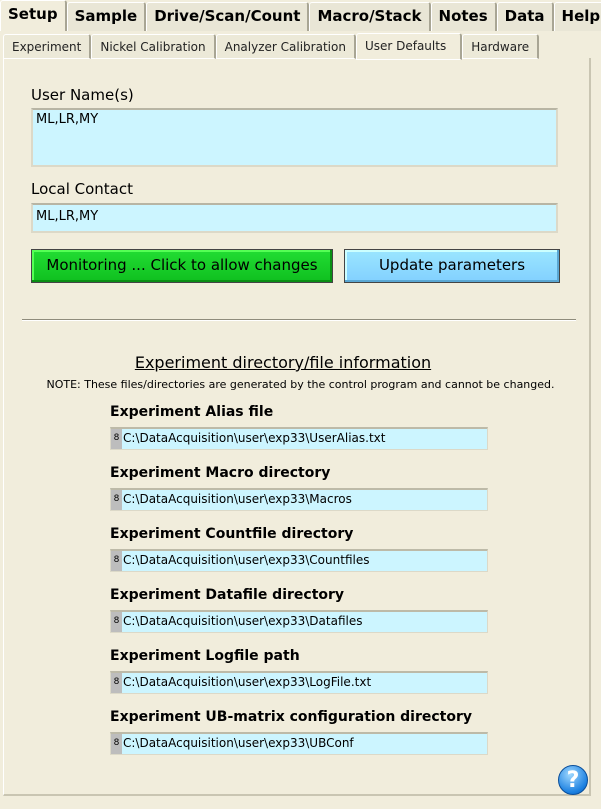 The height and width of the screenshot is (809, 601). Describe the element at coordinates (294, 218) in the screenshot. I see `local-contact-field: ML,LR,MY` at that location.